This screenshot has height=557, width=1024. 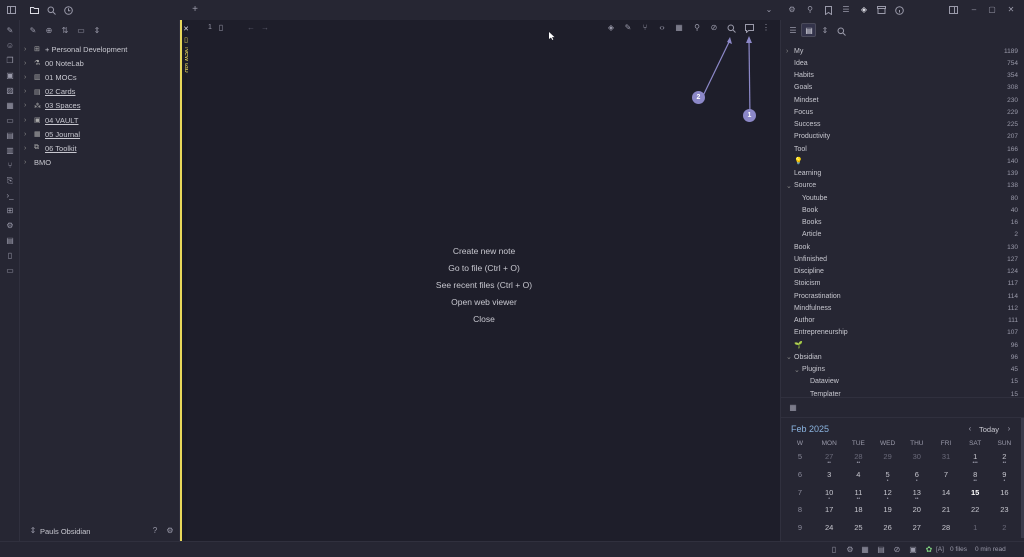 I want to click on people-icon: ☺, so click(x=10, y=46).